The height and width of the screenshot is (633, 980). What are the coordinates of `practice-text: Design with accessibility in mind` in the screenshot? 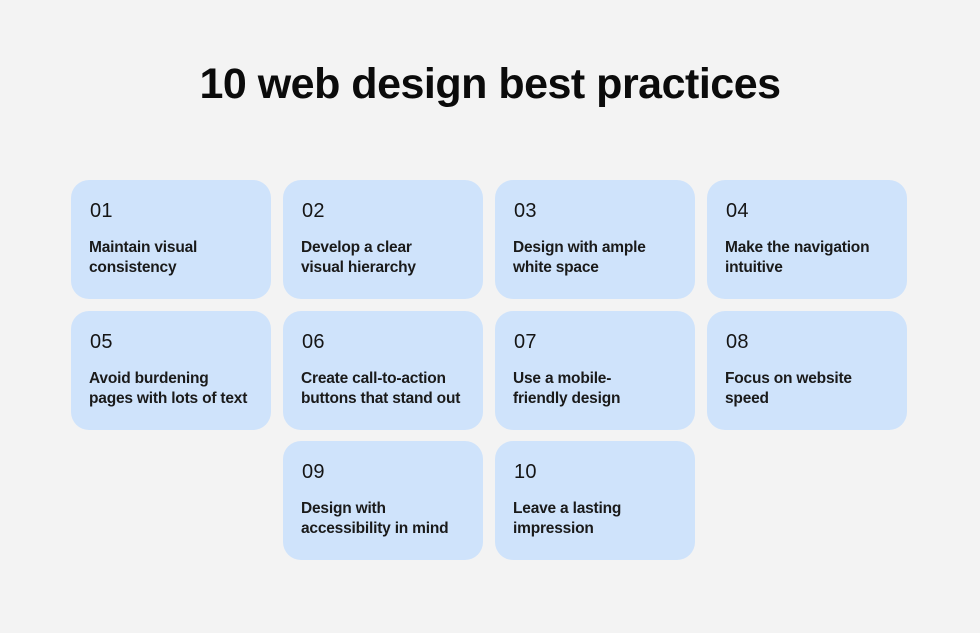 It's located at (391, 519).